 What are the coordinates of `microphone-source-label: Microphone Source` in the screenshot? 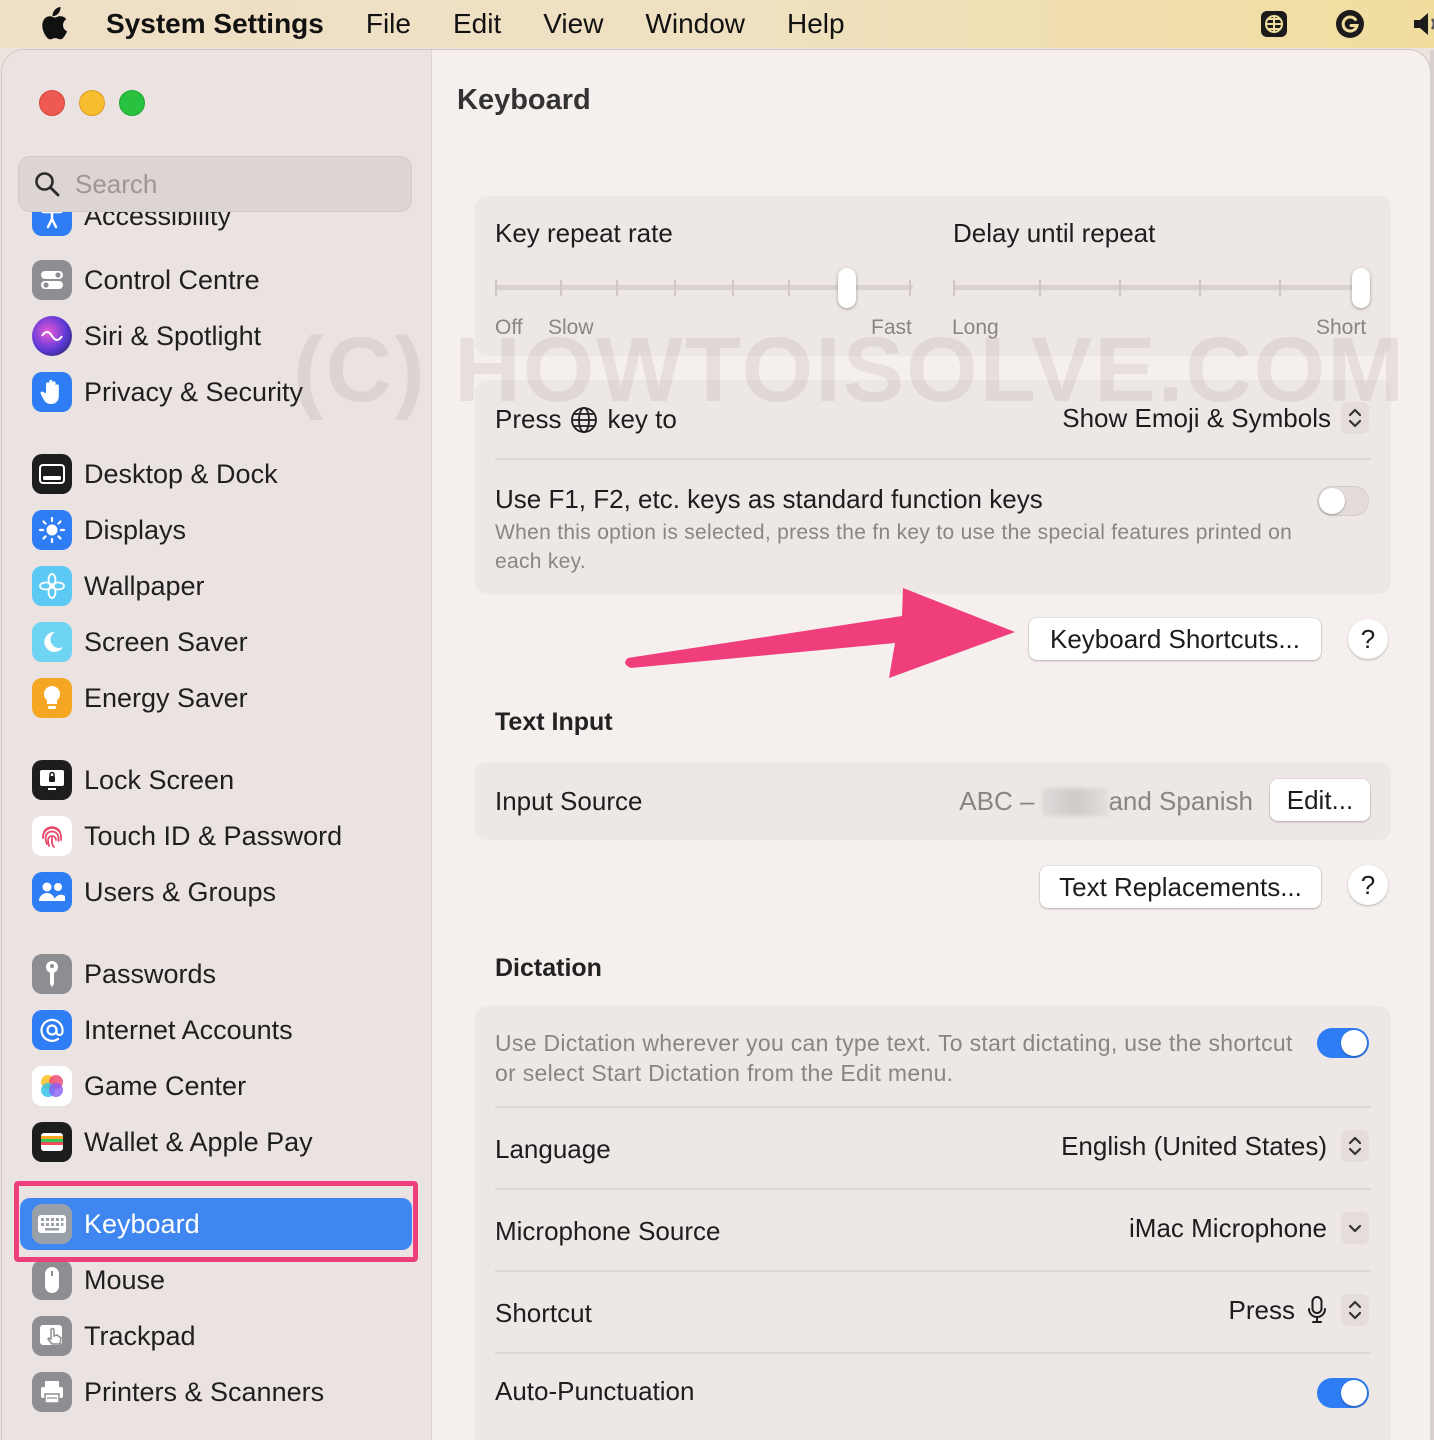 It's located at (608, 1231).